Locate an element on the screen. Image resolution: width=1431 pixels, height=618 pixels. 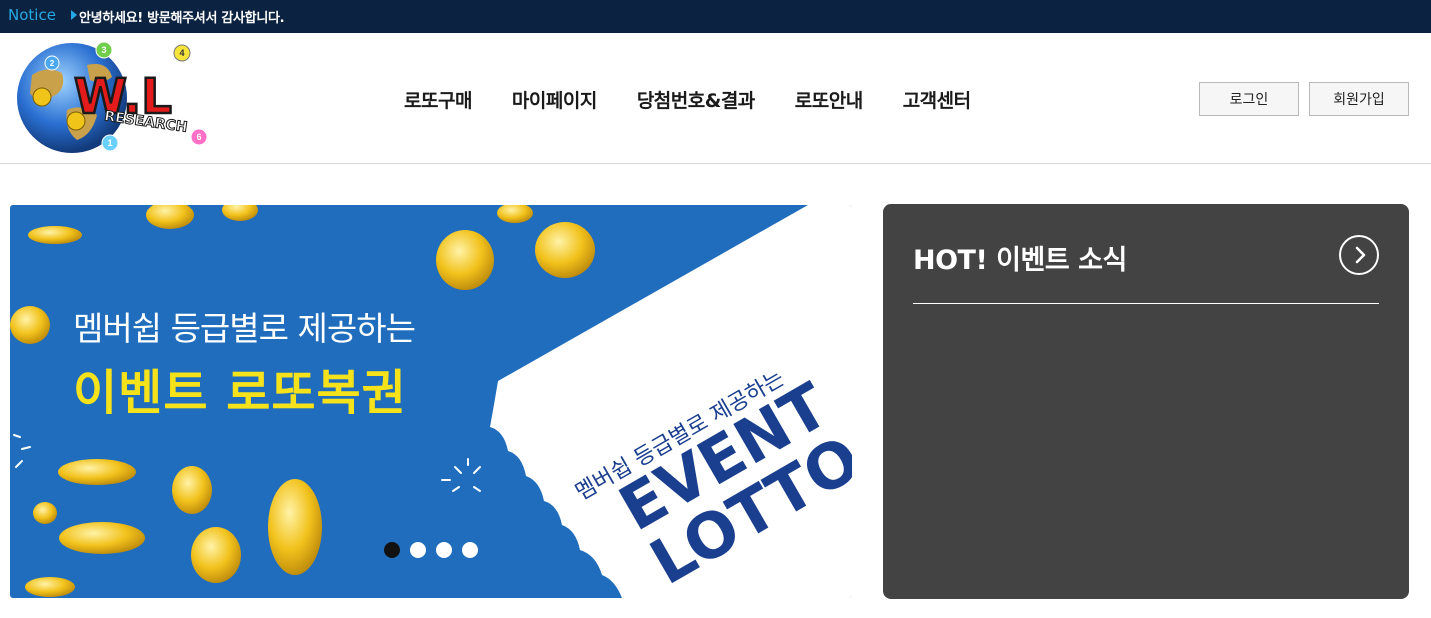
divider is located at coordinates (1146, 303).